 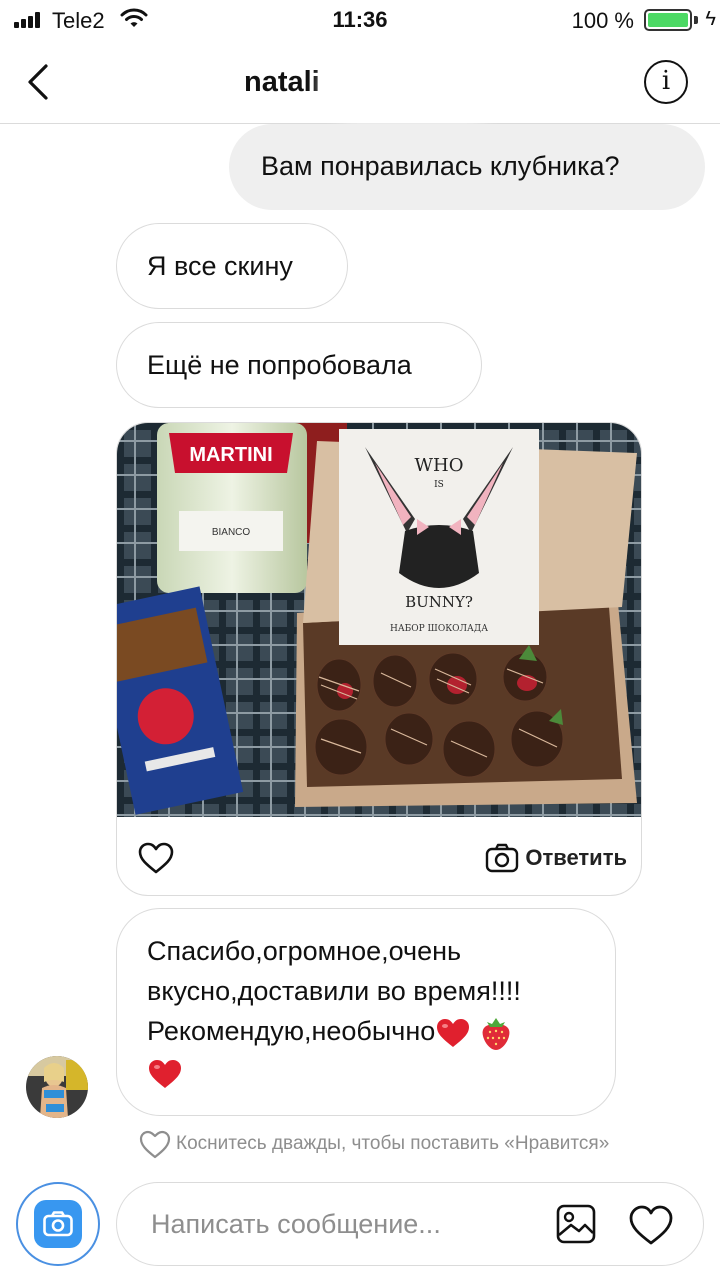 I want to click on charging-icon: ϟ, so click(x=710, y=19).